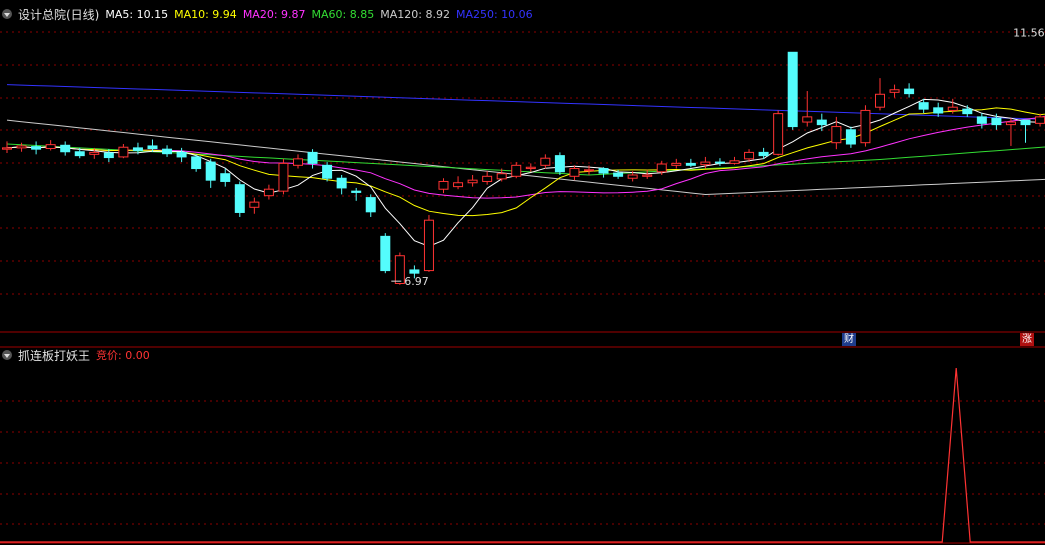 The width and height of the screenshot is (1045, 545). What do you see at coordinates (59, 14) in the screenshot?
I see `stock-title: 设计总院(日线)` at bounding box center [59, 14].